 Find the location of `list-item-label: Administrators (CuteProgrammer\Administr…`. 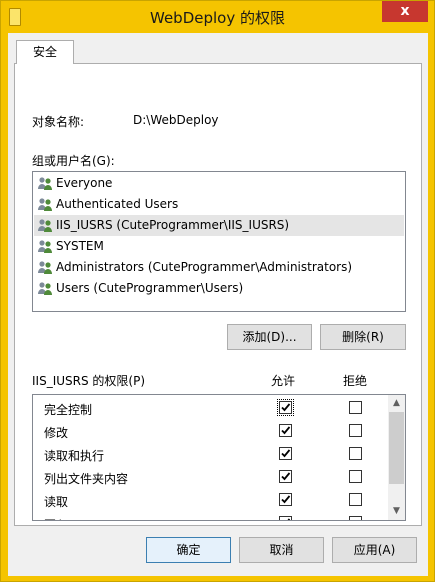

list-item-label: Administrators (CuteProgrammer\Administr… is located at coordinates (204, 267).